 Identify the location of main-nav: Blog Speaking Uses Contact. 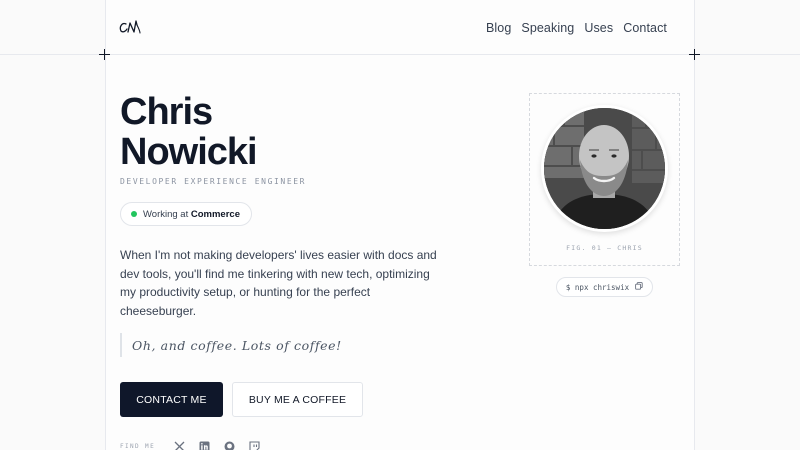
(576, 28).